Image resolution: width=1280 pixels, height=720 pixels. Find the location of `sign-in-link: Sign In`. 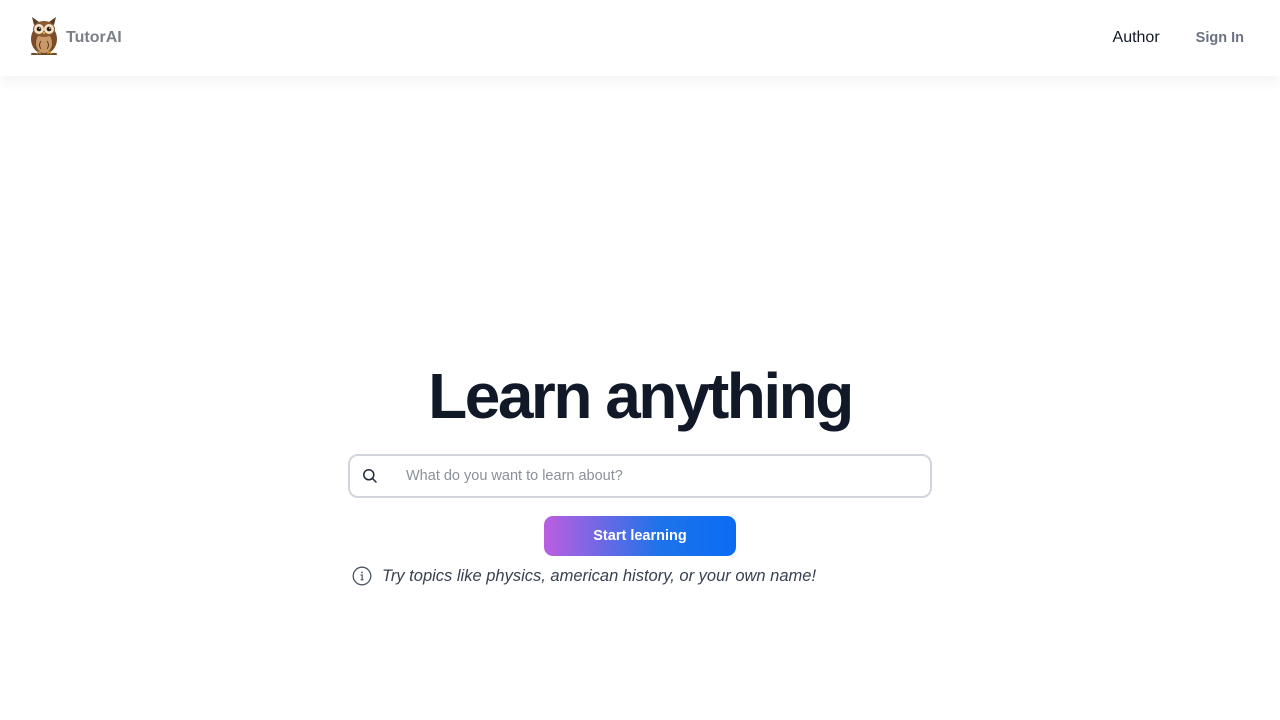

sign-in-link: Sign In is located at coordinates (1220, 38).